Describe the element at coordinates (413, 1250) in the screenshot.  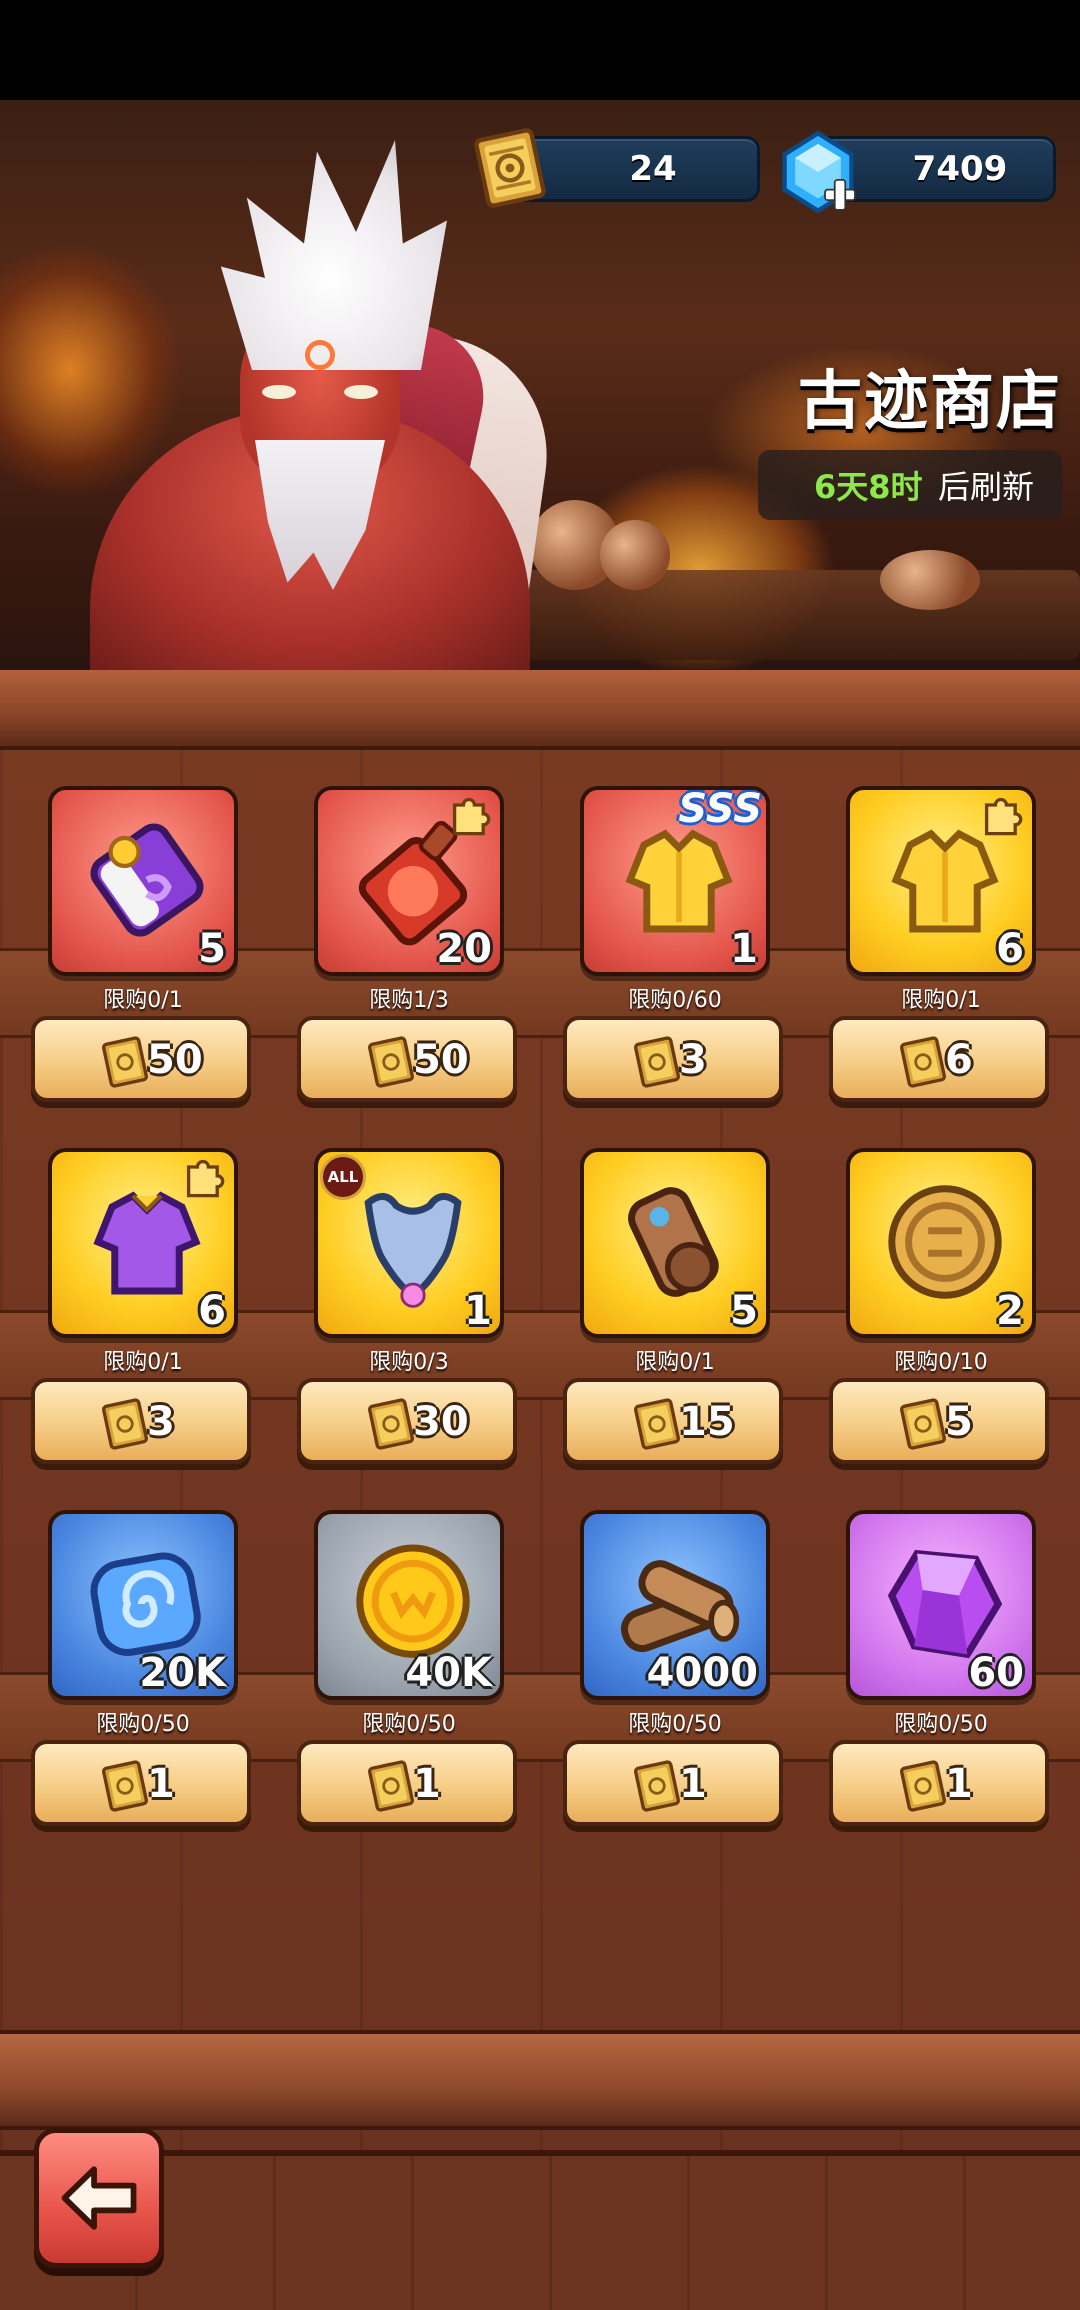
I see `blue-armor-icon` at that location.